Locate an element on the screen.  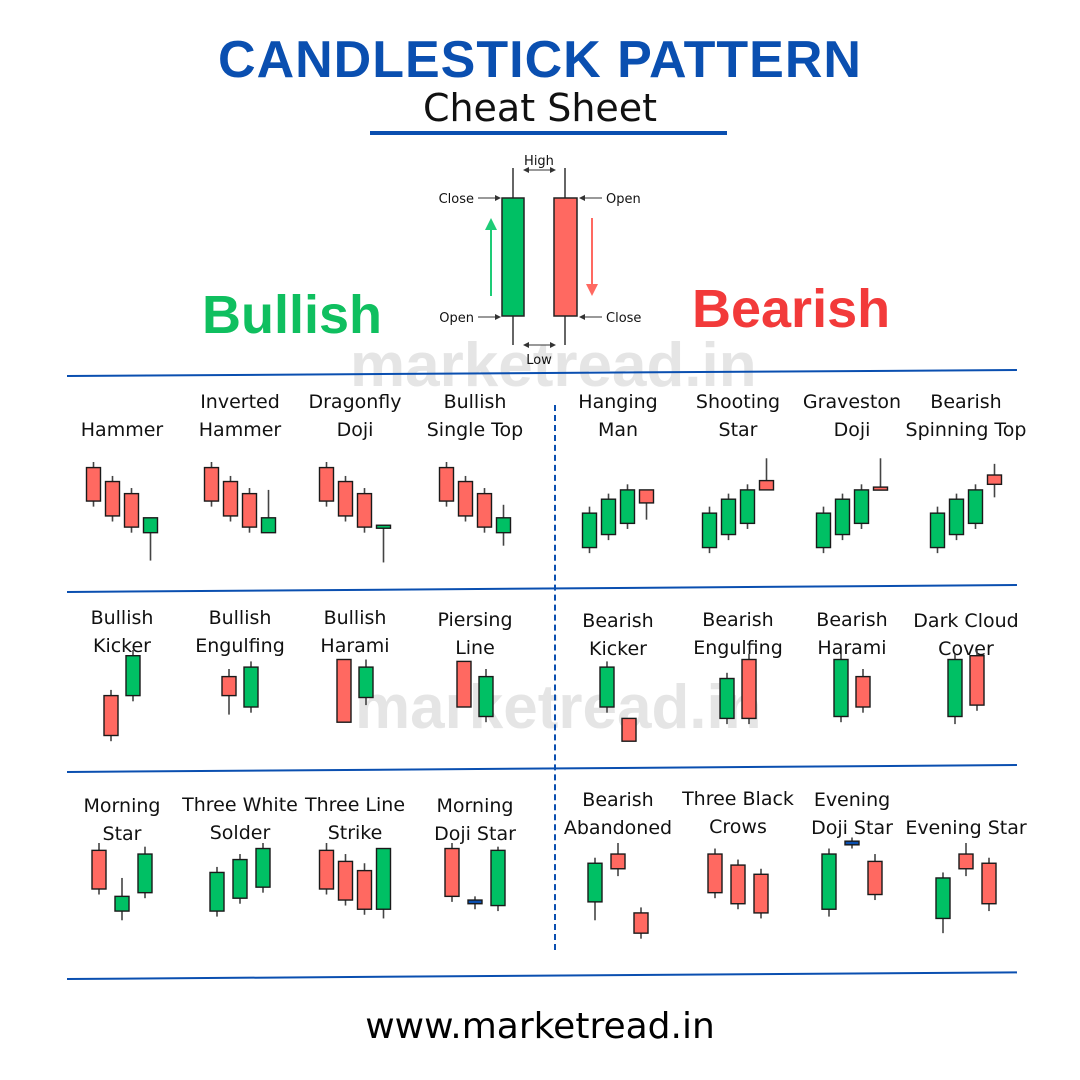
row-divider is located at coordinates (541, 768).